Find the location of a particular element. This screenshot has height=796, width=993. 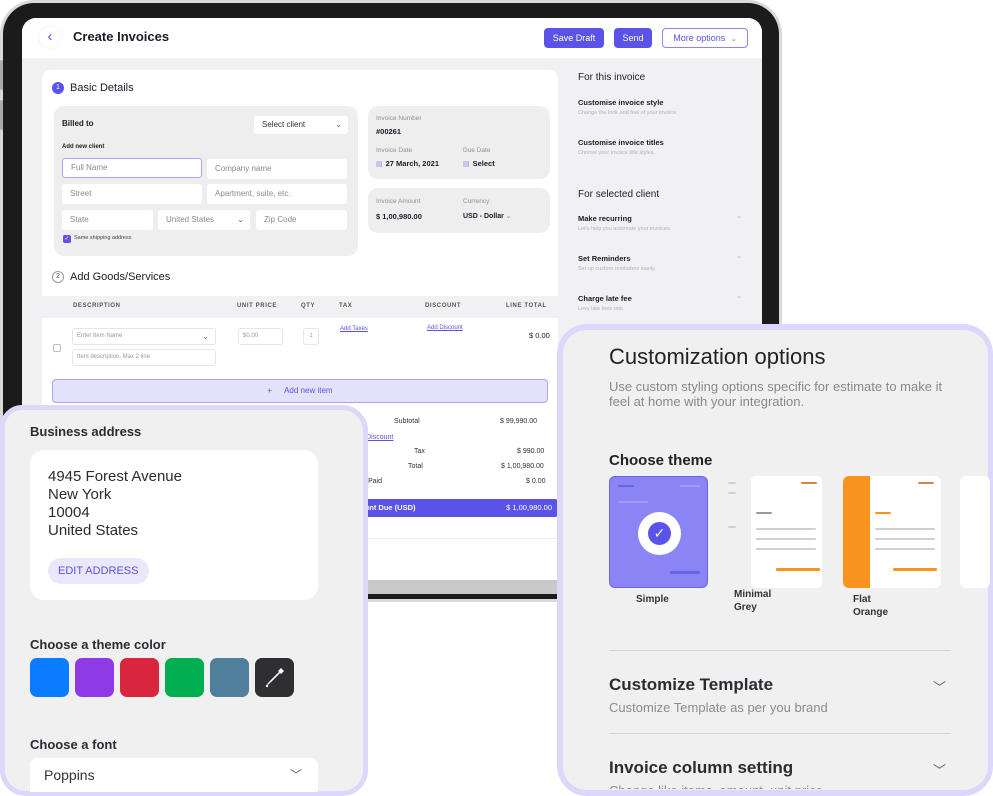

theme-thumbnail is located at coordinates (892, 532).